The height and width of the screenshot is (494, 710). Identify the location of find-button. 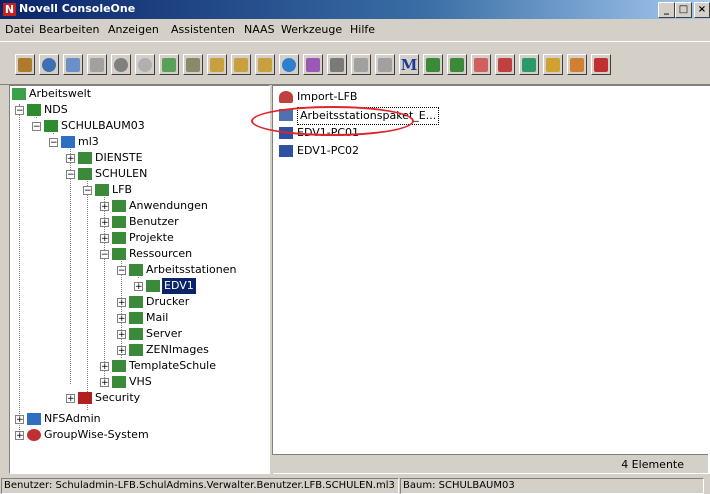
(49, 64).